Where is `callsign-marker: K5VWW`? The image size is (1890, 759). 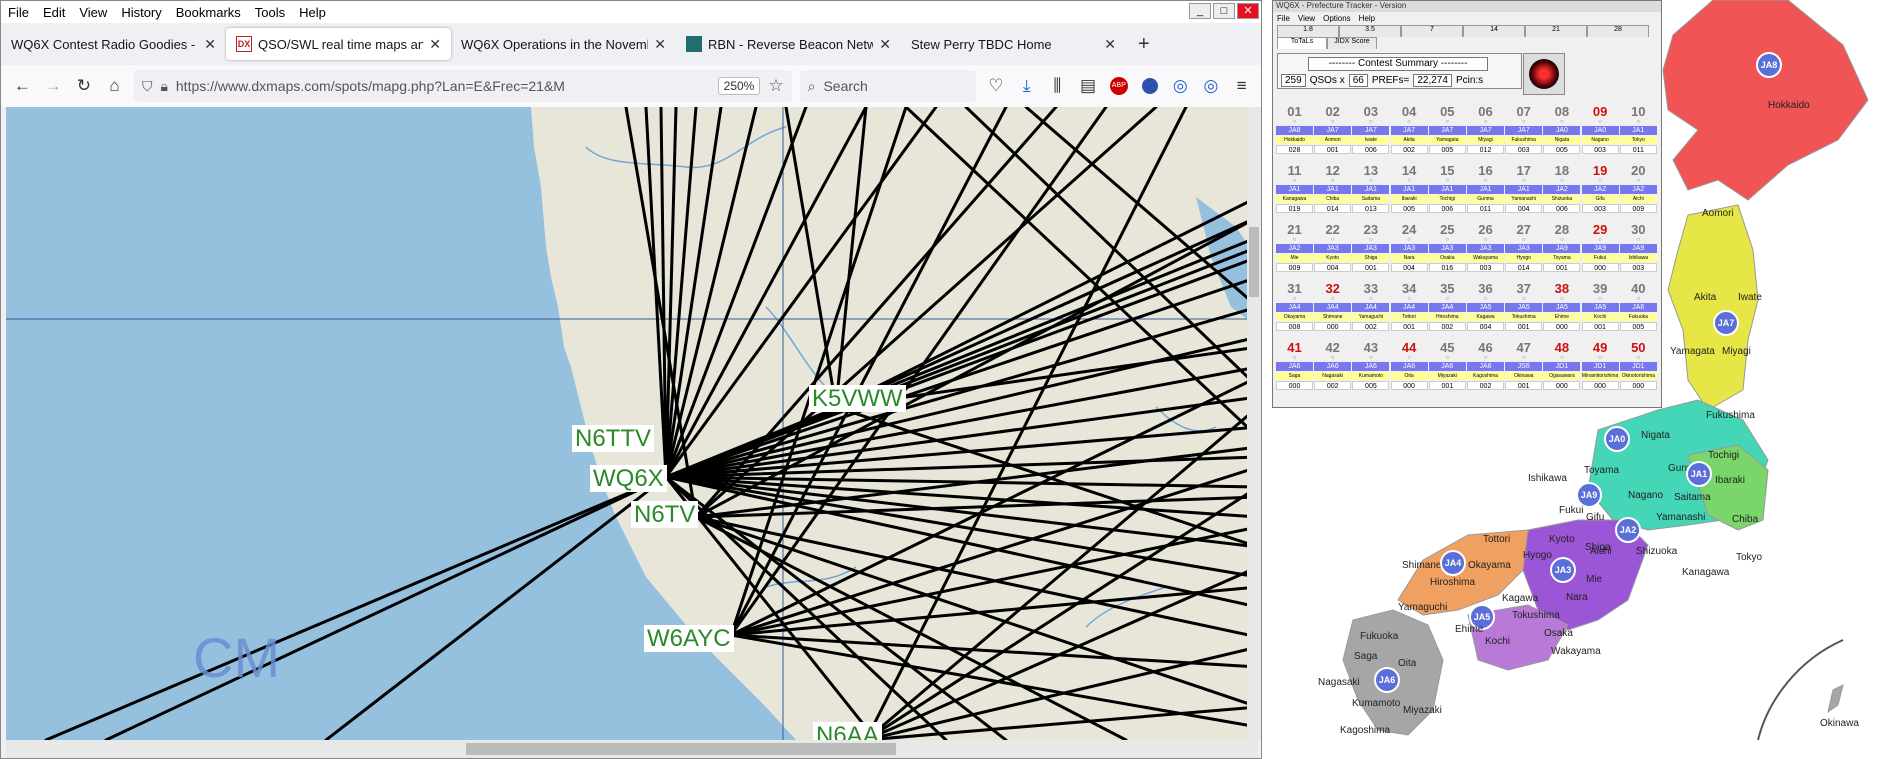 callsign-marker: K5VWW is located at coordinates (857, 398).